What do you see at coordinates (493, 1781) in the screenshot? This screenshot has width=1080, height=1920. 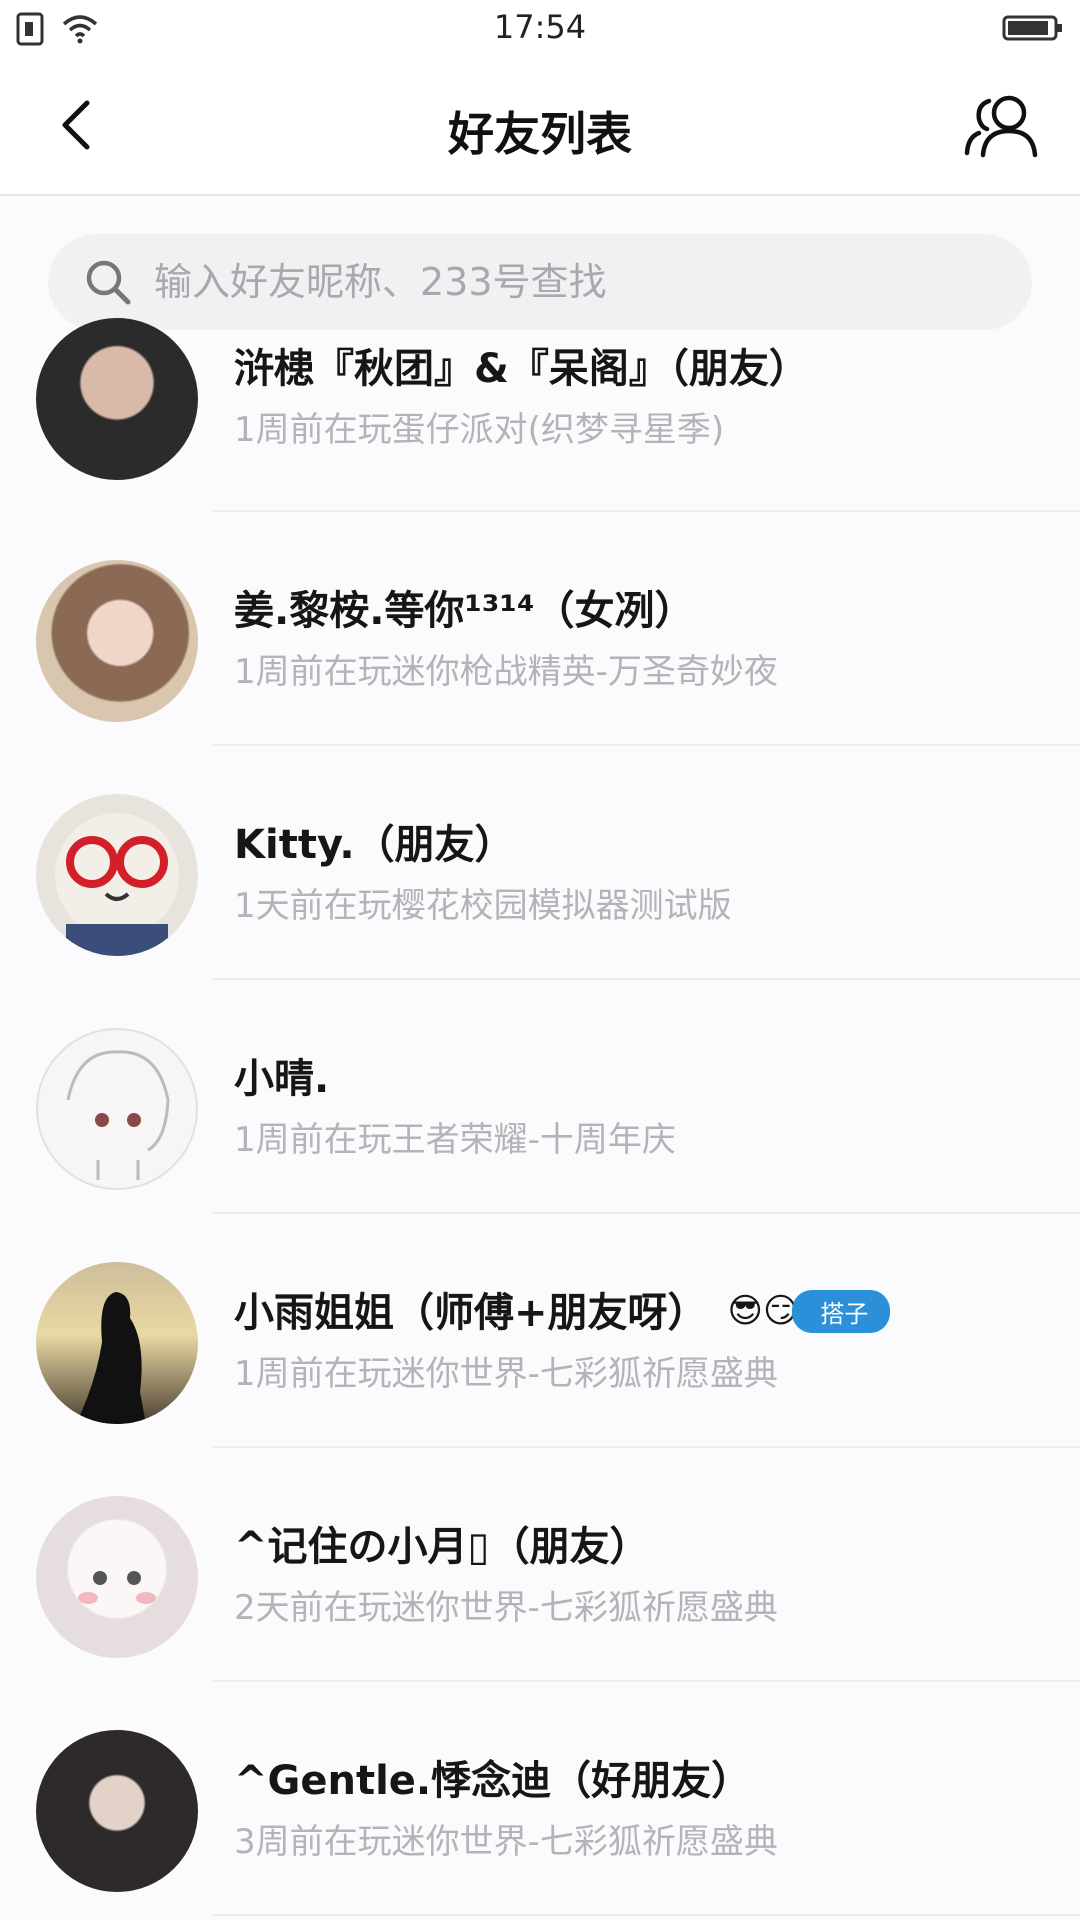 I see `friend-name: ^Gentle.悸念迪（好朋友）` at bounding box center [493, 1781].